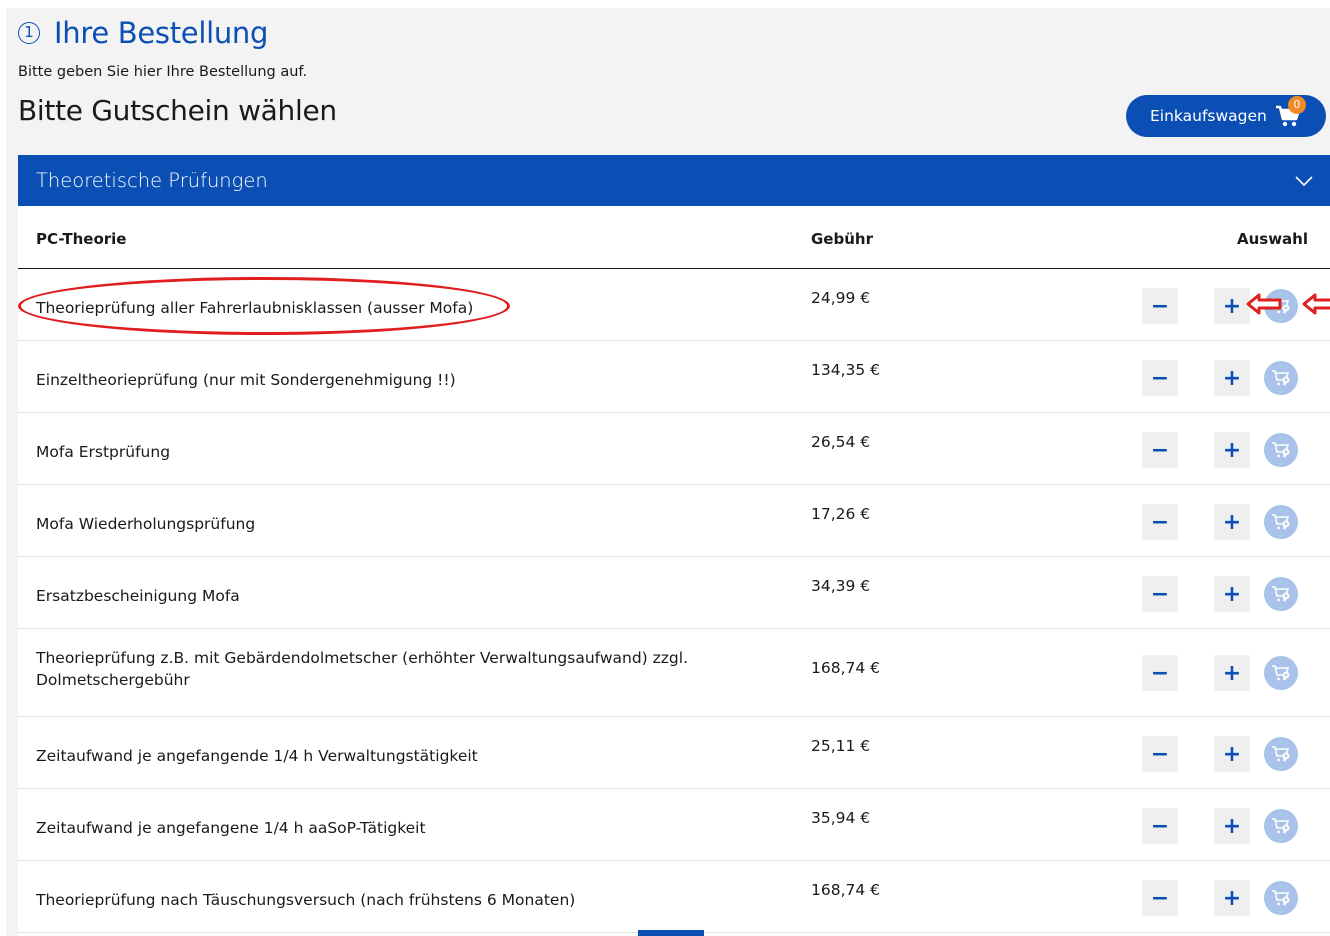  What do you see at coordinates (841, 586) in the screenshot?
I see `product-fee: 34,39 €` at bounding box center [841, 586].